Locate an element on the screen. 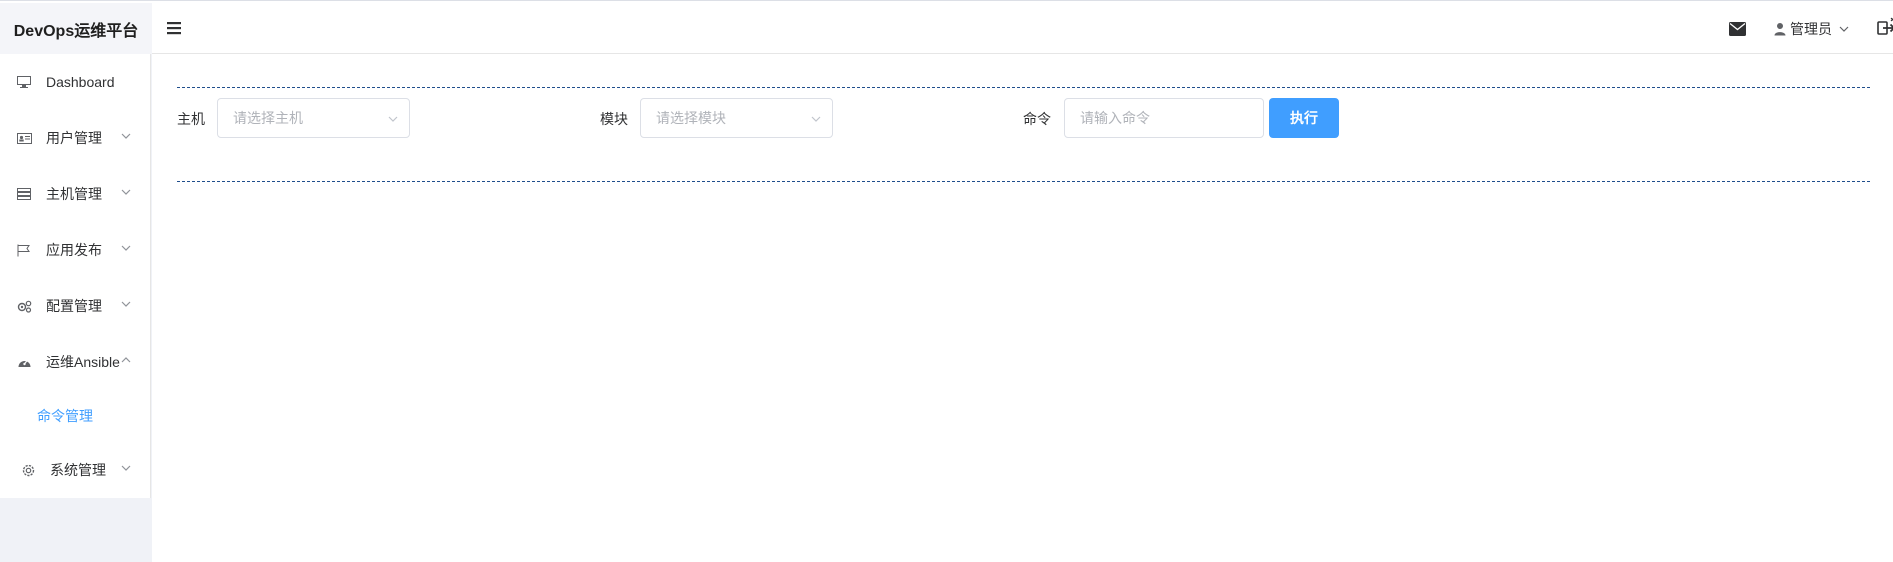 The image size is (1893, 562). user-icon is located at coordinates (1780, 29).